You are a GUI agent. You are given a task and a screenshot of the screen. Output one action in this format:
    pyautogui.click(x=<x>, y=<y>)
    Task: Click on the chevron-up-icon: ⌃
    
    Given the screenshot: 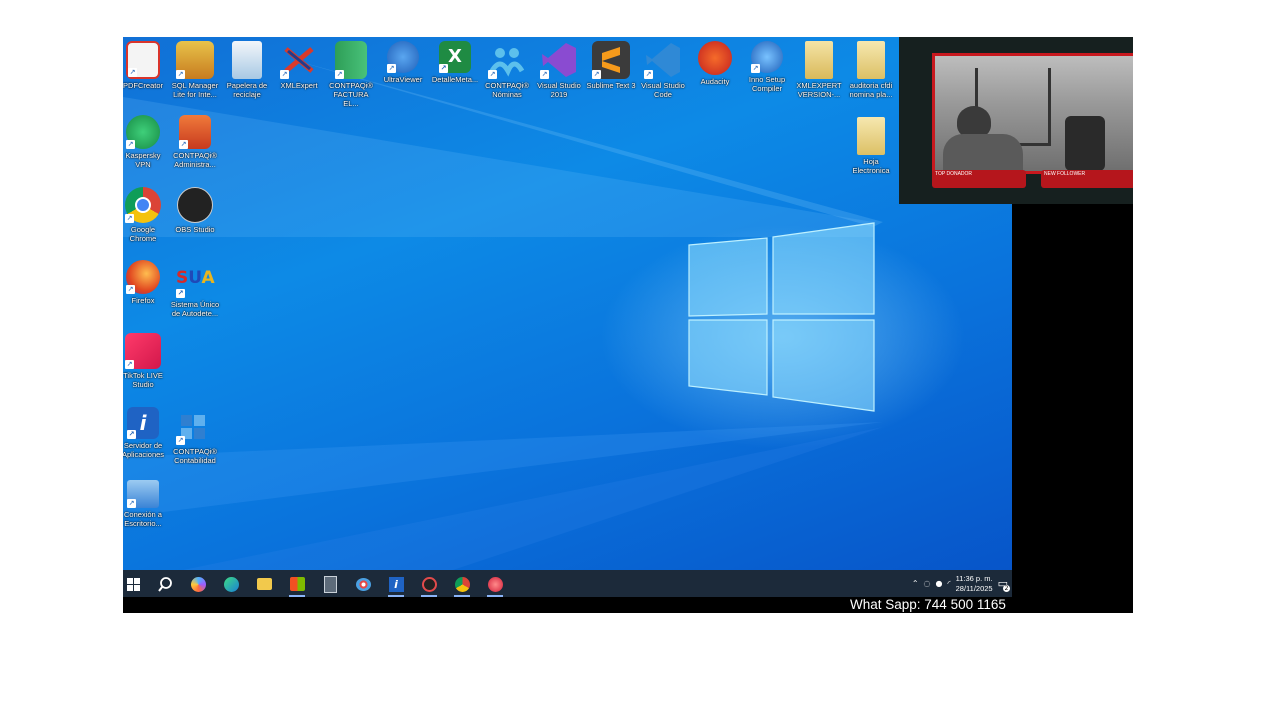 What is the action you would take?
    pyautogui.click(x=915, y=583)
    